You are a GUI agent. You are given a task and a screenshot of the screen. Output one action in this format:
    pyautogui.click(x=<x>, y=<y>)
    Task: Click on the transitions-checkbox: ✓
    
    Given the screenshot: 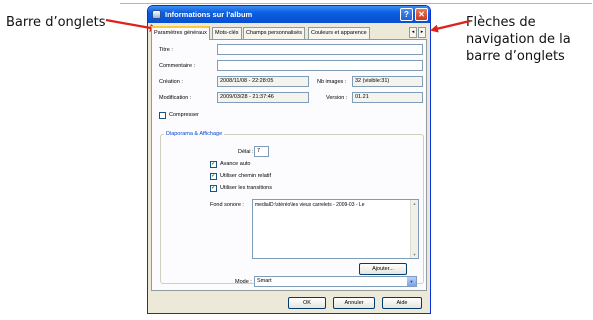 What is the action you would take?
    pyautogui.click(x=213, y=188)
    